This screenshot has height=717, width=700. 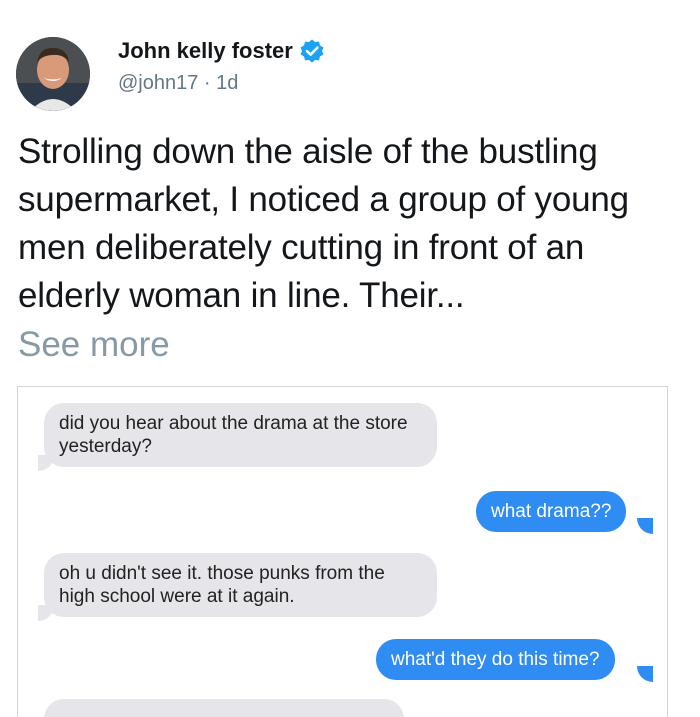 What do you see at coordinates (94, 345) in the screenshot?
I see `see-more-link: See more` at bounding box center [94, 345].